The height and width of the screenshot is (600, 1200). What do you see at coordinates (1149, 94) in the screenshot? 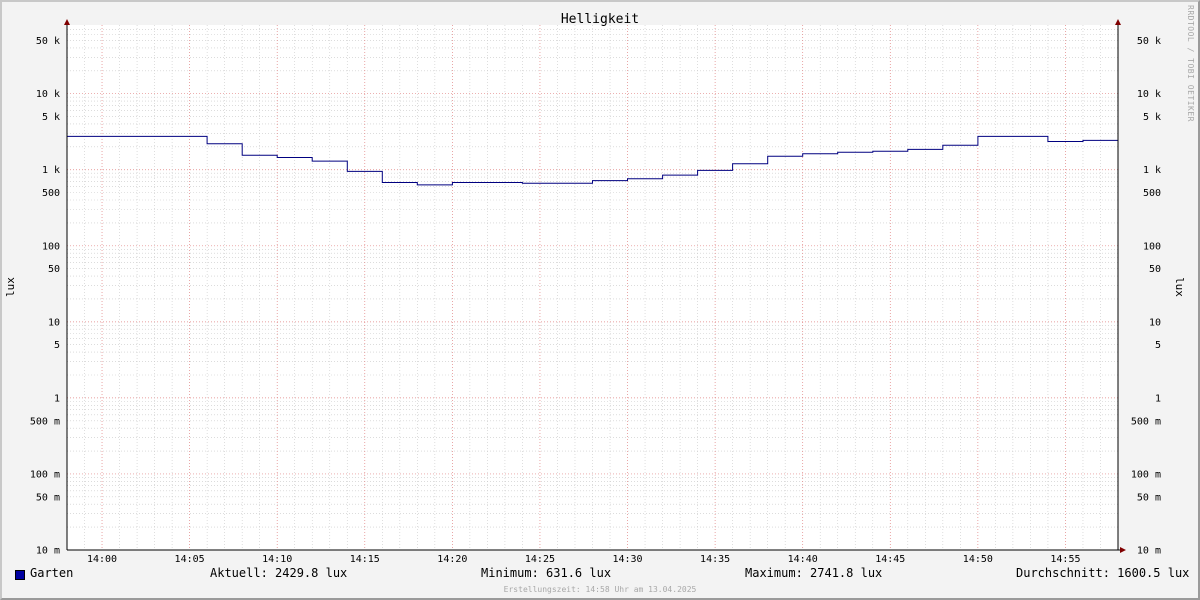
I see `y-tick-label-right: 10 k` at bounding box center [1149, 94].